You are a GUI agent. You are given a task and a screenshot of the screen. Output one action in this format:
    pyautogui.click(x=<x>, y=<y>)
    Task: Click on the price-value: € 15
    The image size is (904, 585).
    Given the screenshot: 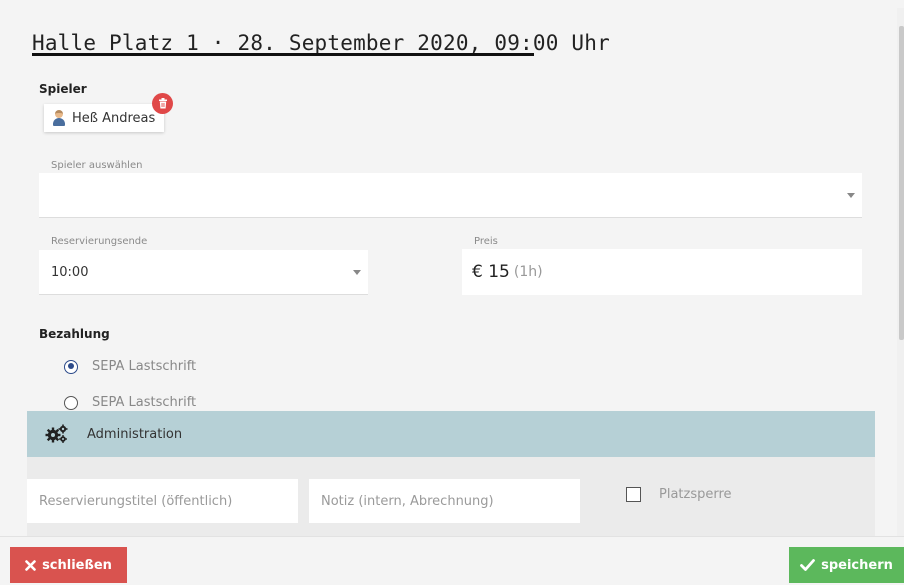 What is the action you would take?
    pyautogui.click(x=491, y=272)
    